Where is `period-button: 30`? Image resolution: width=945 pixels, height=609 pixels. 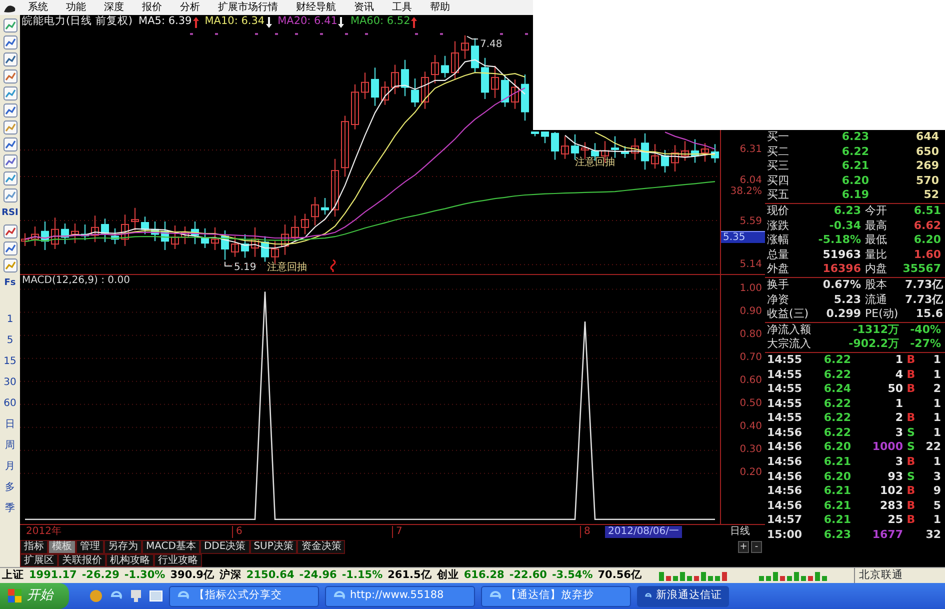
period-button: 30 is located at coordinates (10, 382).